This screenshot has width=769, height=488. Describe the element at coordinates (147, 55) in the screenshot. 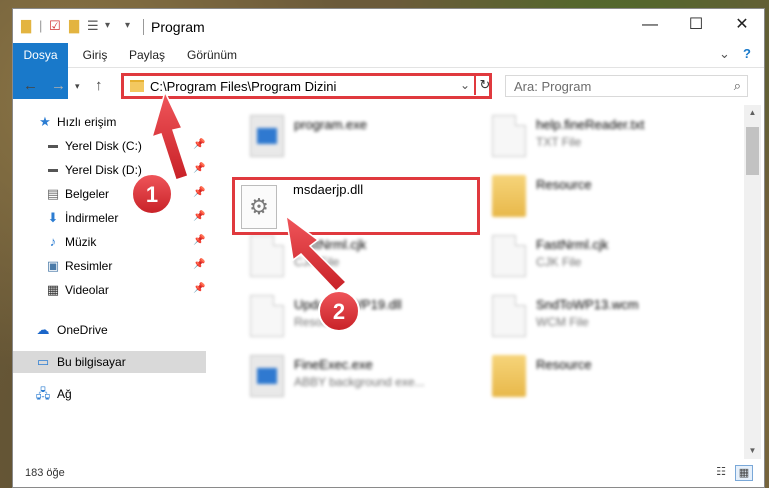

I see `tab-share: Paylaş` at that location.